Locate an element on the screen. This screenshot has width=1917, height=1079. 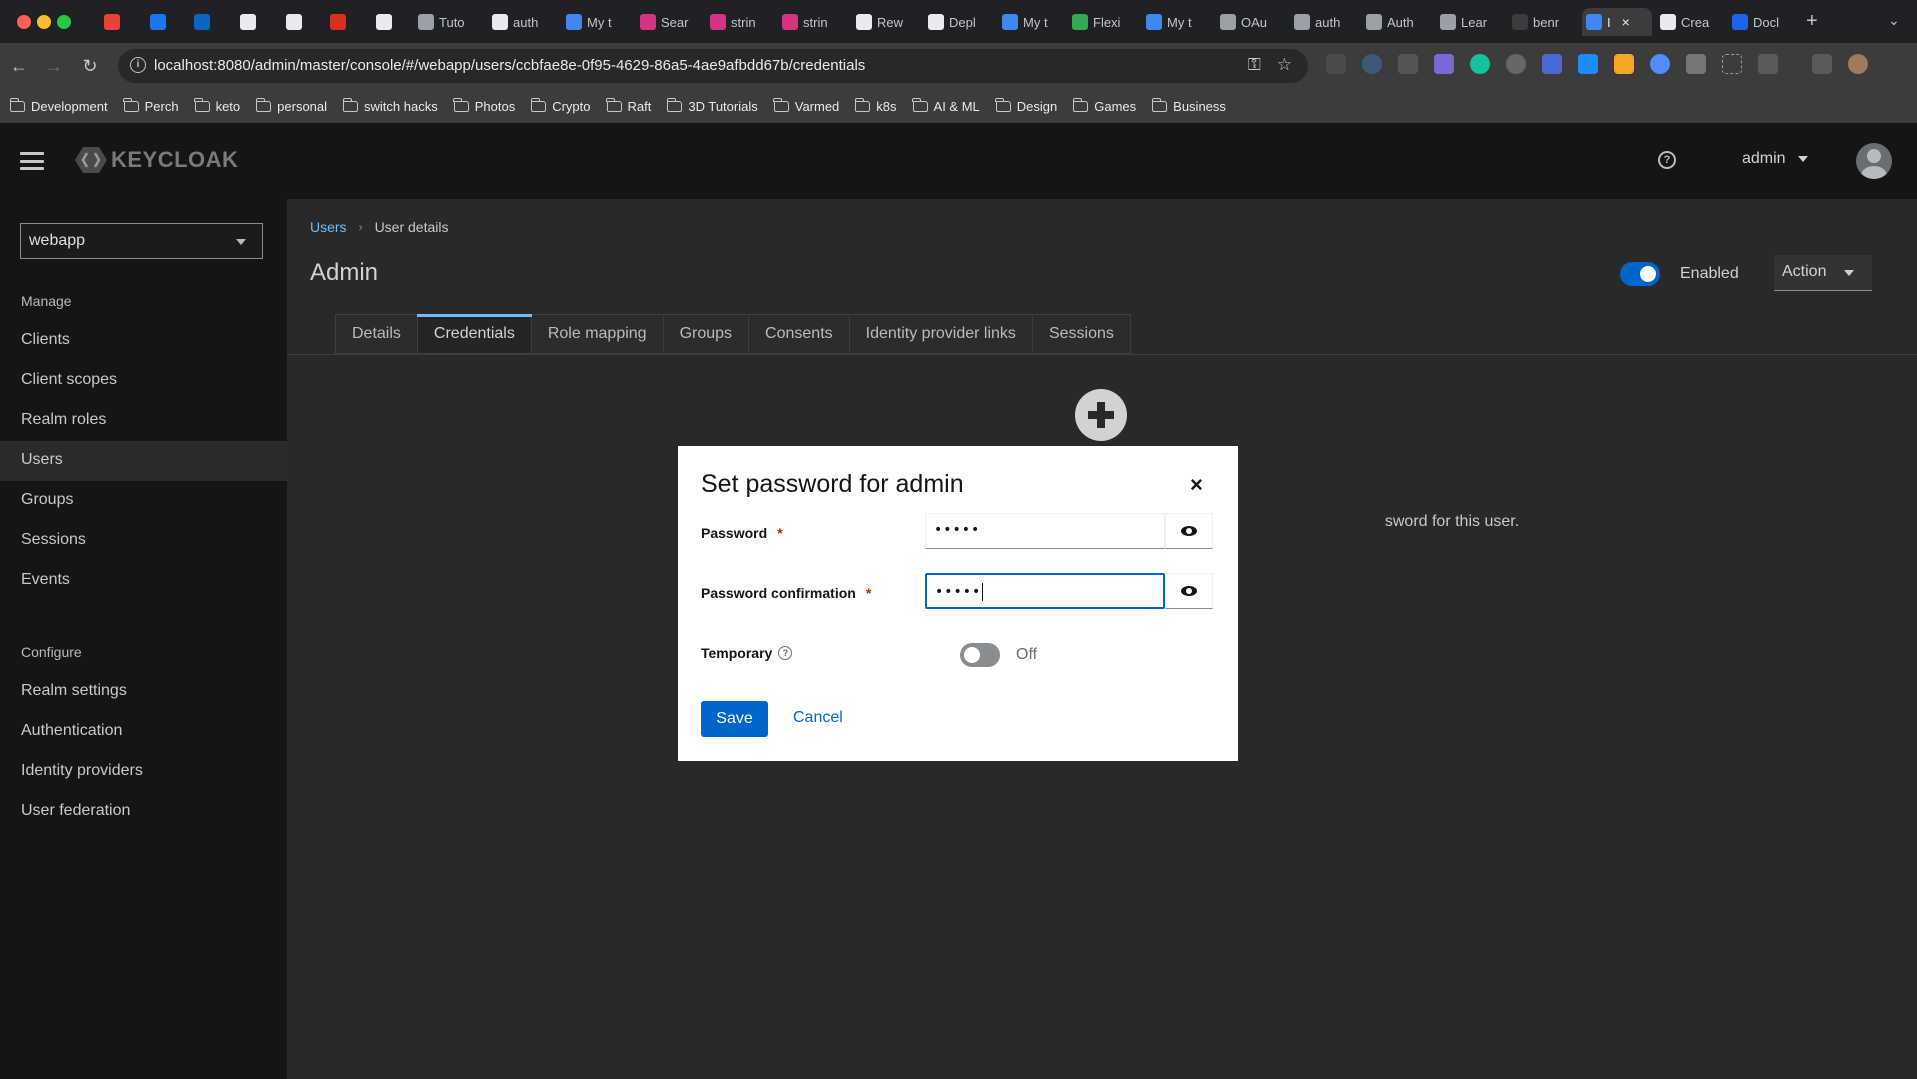
temporary-switch: Off is located at coordinates (998, 655).